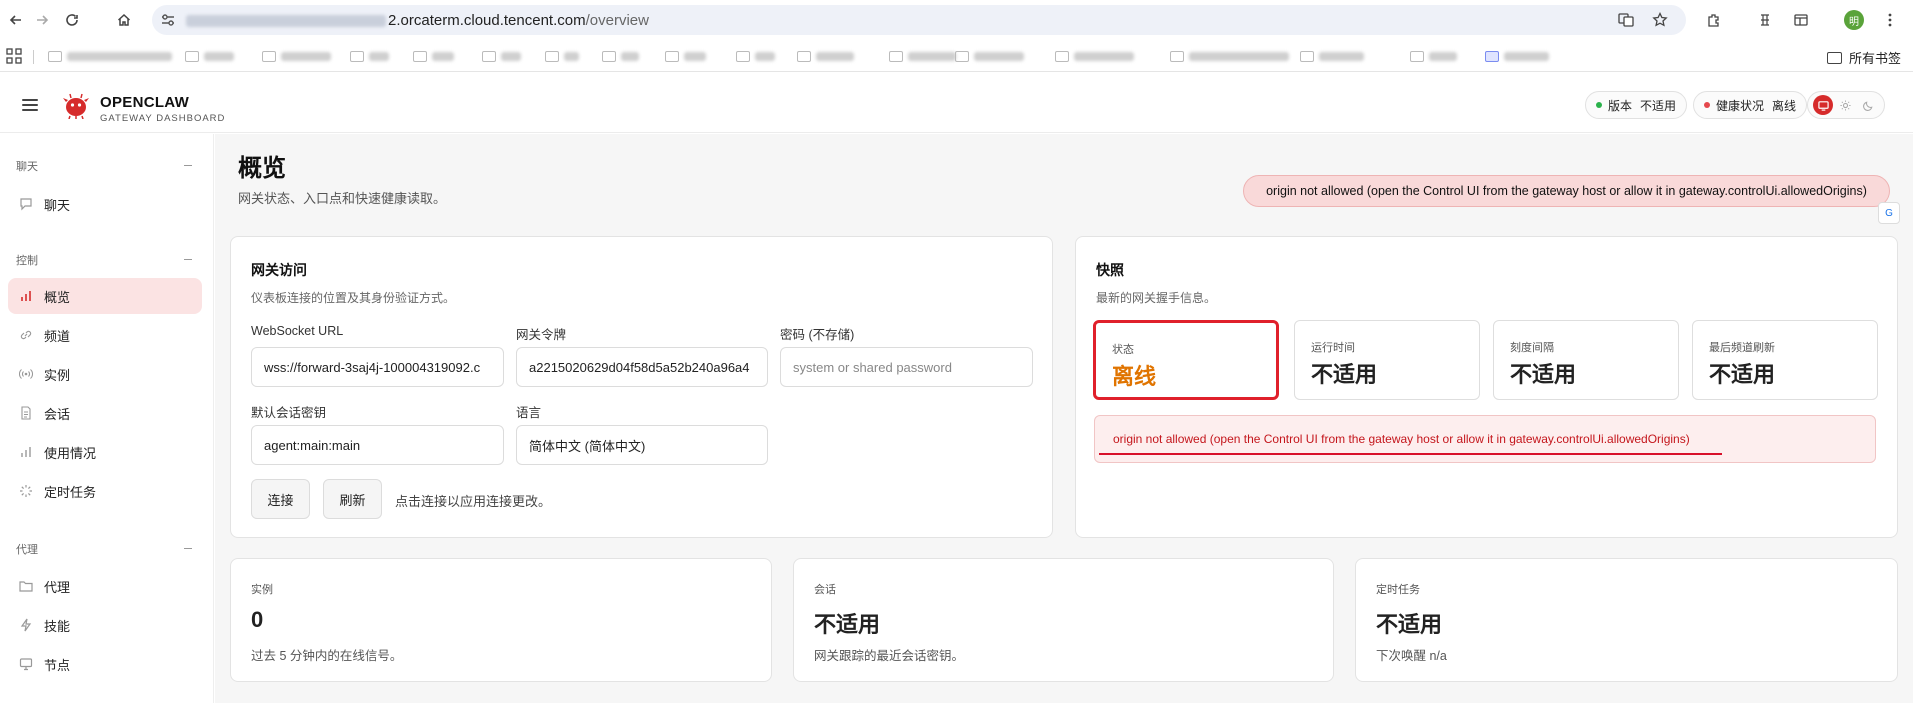 The image size is (1913, 703). I want to click on labs-icon, so click(1765, 20).